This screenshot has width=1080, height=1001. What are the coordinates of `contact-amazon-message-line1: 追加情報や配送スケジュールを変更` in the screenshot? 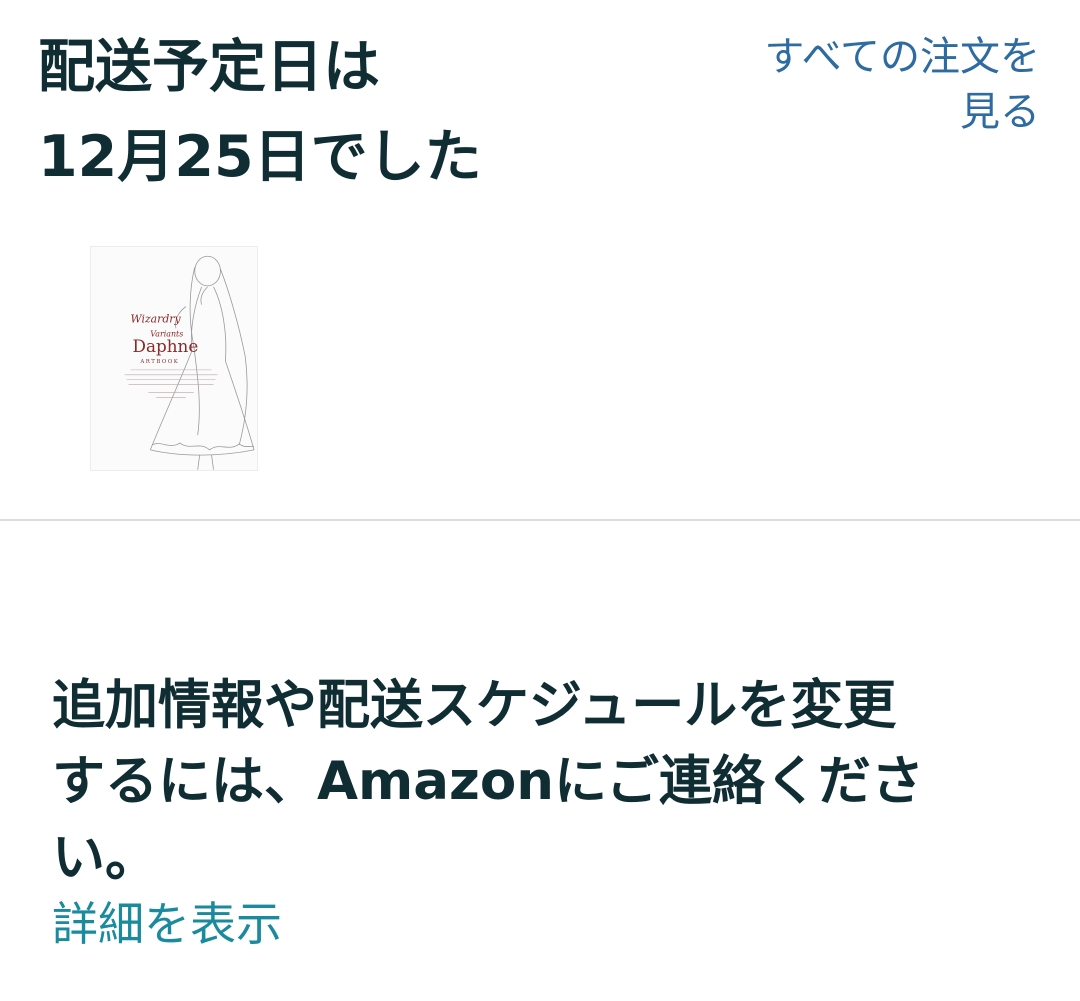 It's located at (474, 705).